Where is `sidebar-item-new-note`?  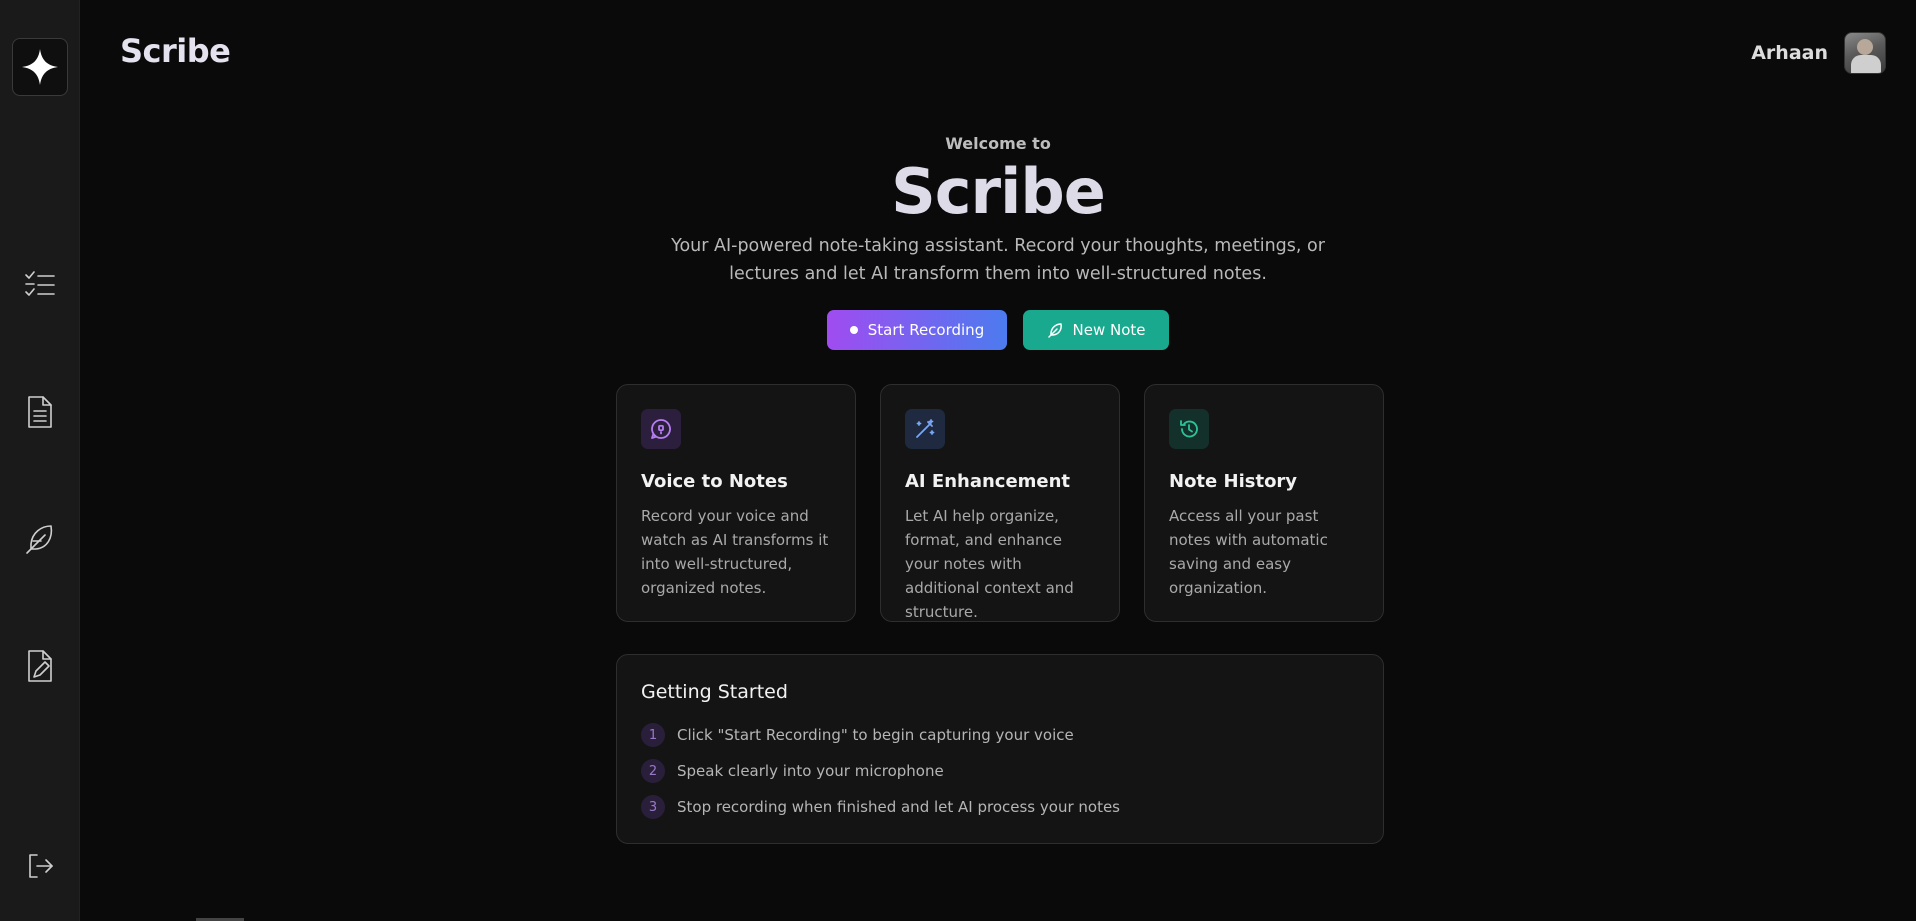
sidebar-item-new-note is located at coordinates (40, 539).